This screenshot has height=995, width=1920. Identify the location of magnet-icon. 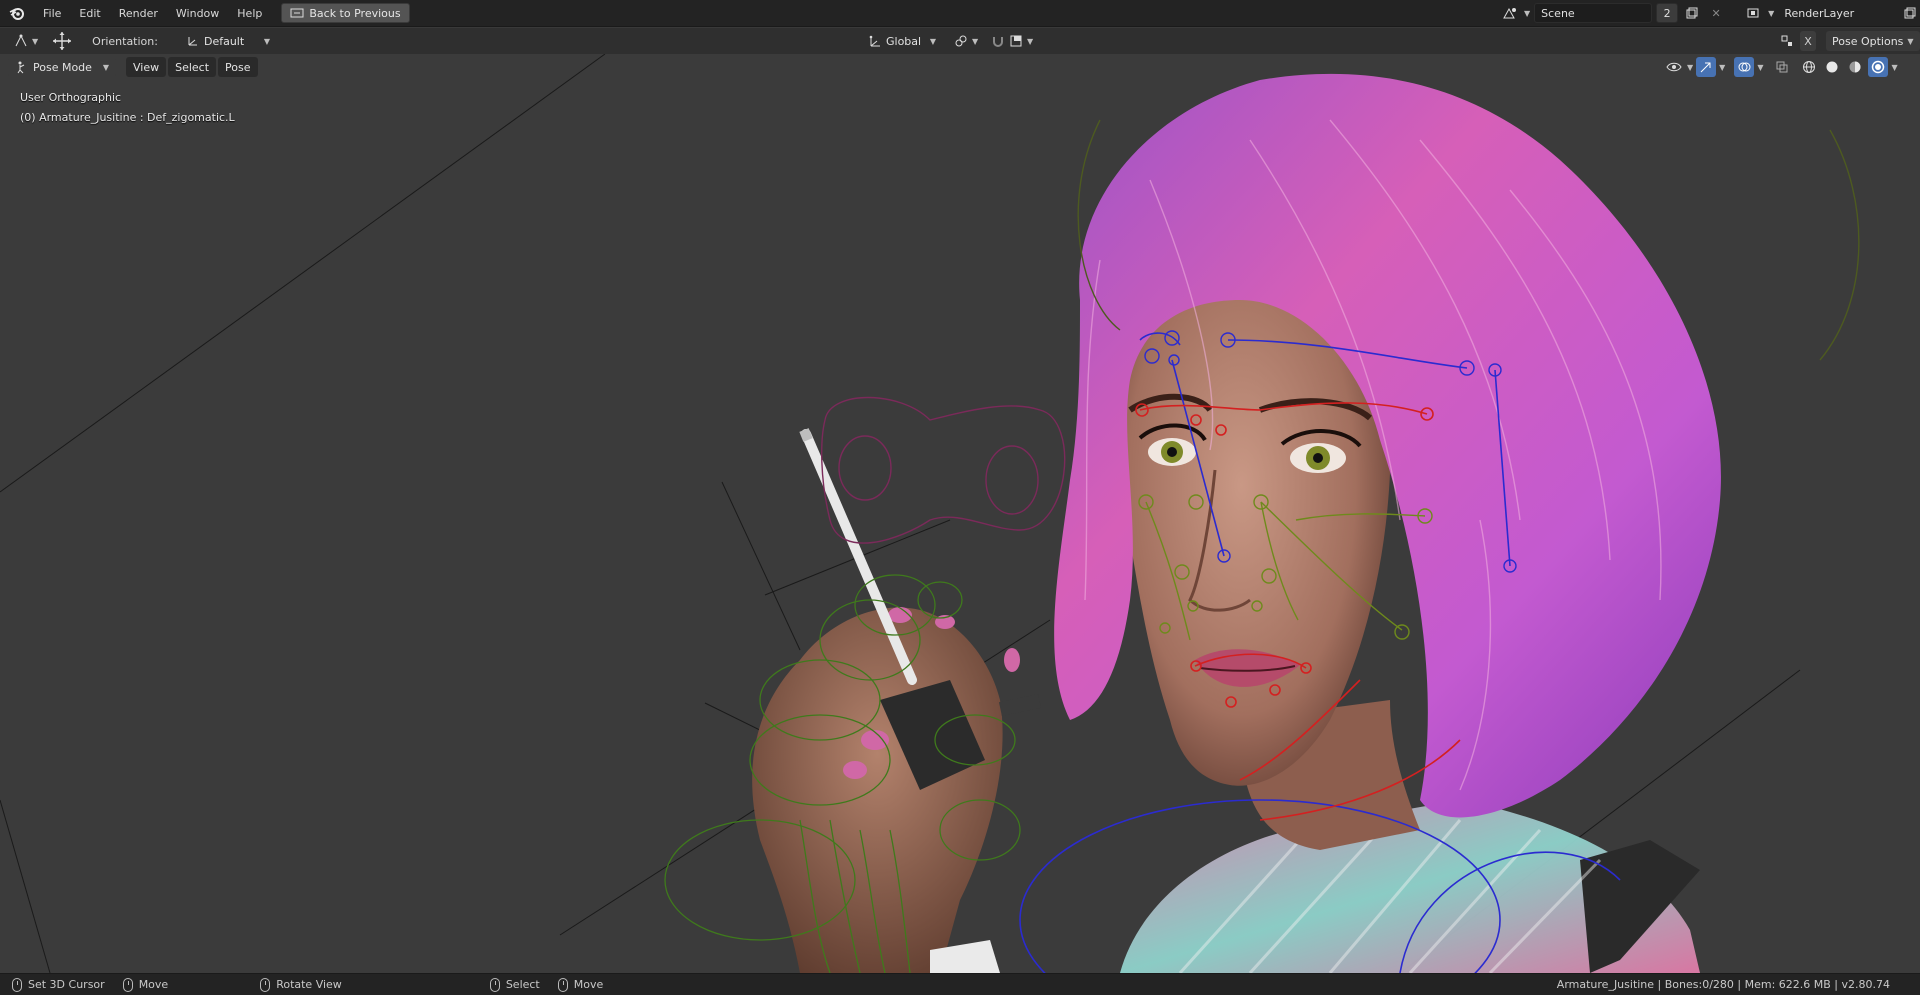
(998, 42).